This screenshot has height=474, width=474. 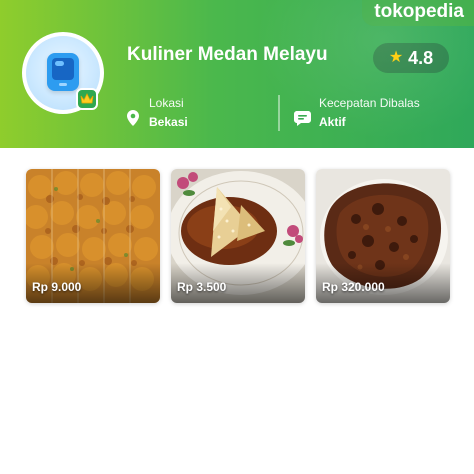 I want to click on shop-avatar, so click(x=63, y=73).